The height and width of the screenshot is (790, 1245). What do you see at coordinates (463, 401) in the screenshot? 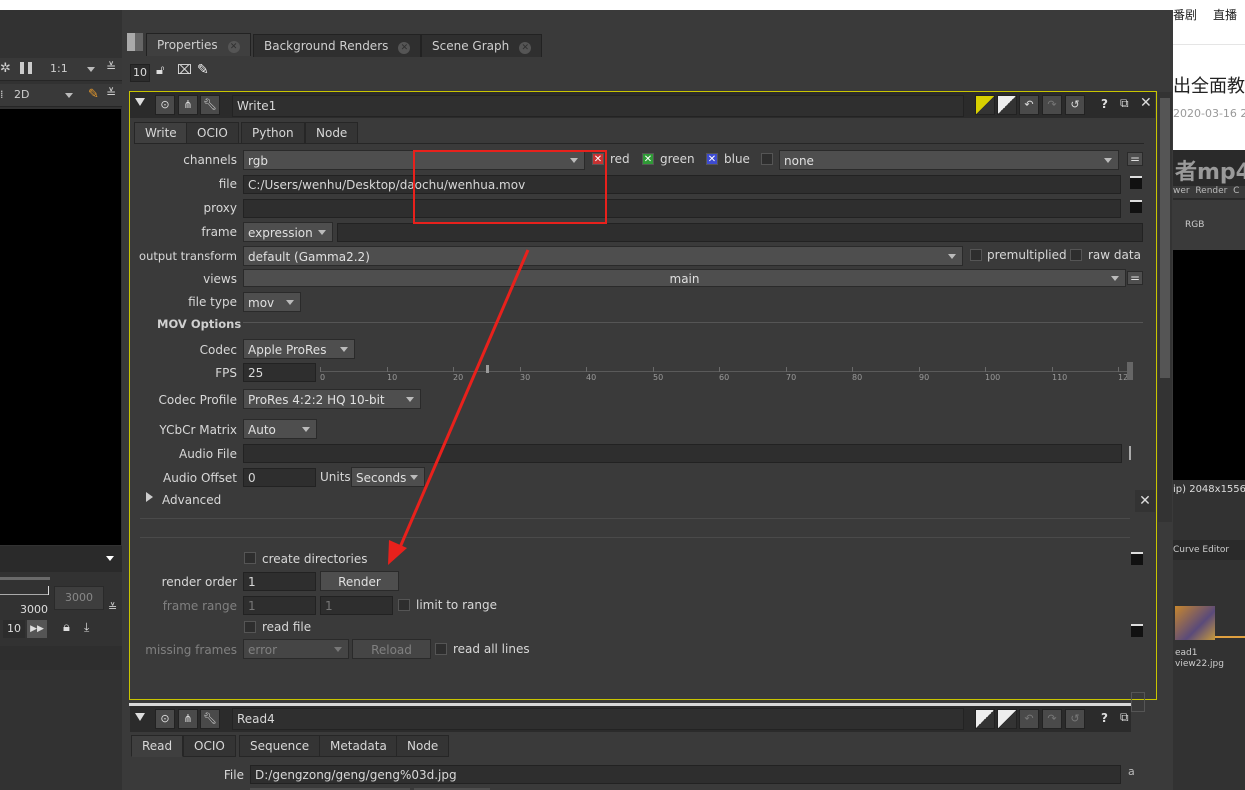
I see `annotation-arrow-line` at bounding box center [463, 401].